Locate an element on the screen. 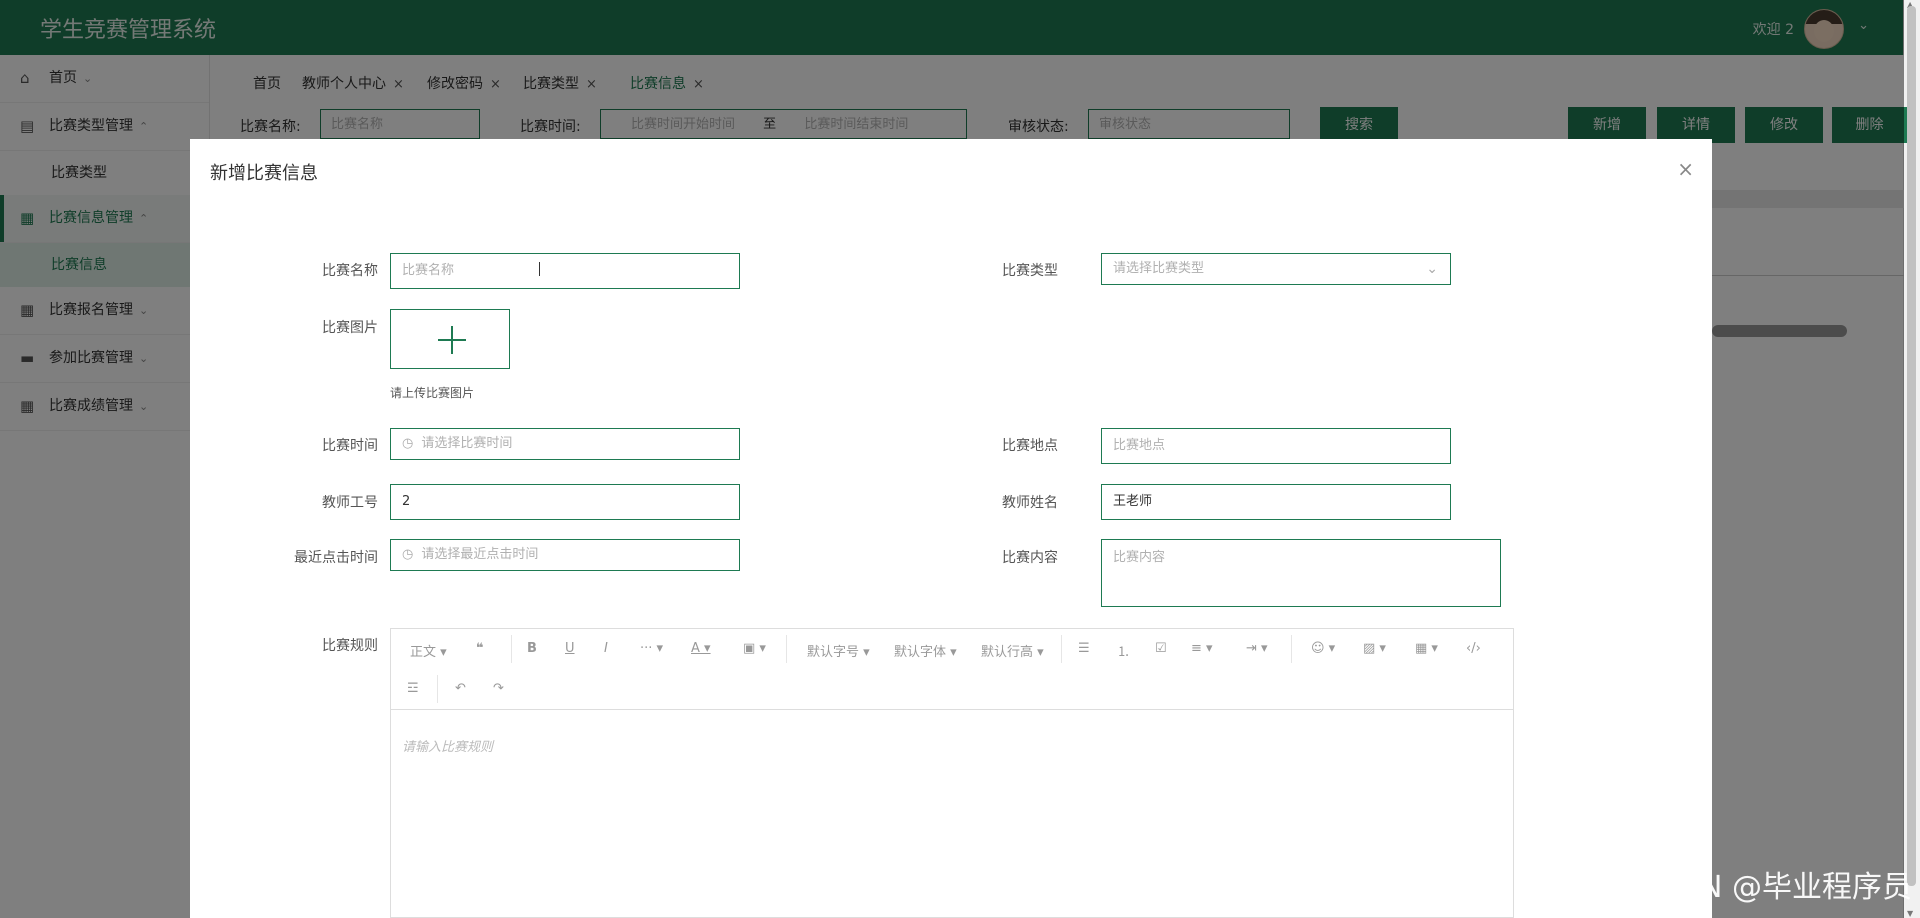  select-placeholder: 请选择比赛类型 is located at coordinates (1159, 268).